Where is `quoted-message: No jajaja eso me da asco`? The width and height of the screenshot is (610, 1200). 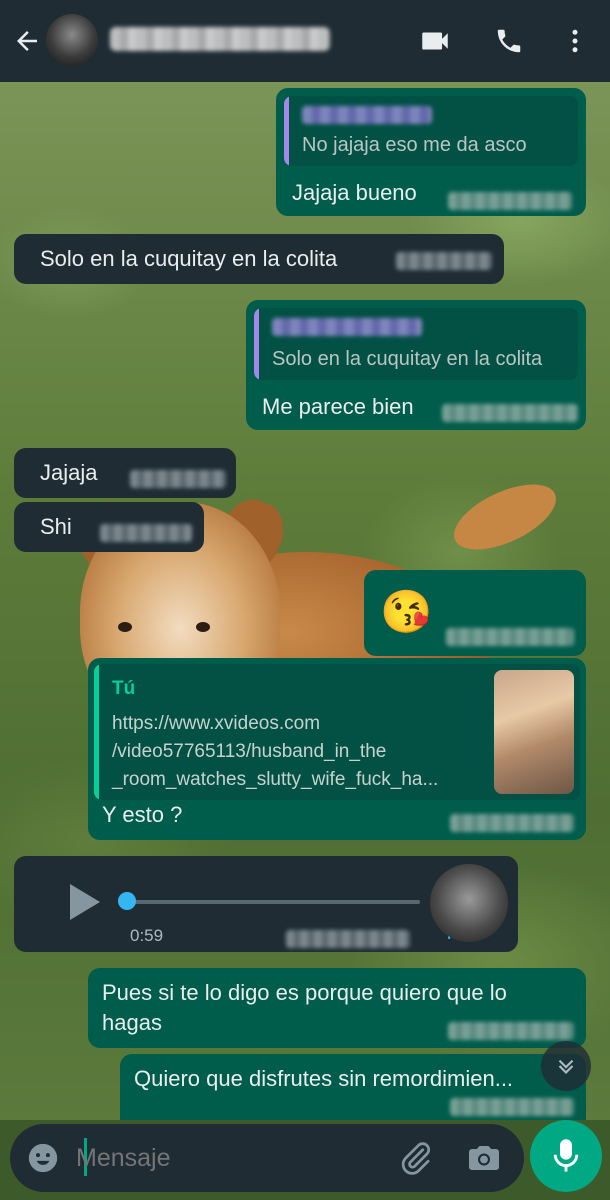
quoted-message: No jajaja eso me da asco is located at coordinates (431, 131).